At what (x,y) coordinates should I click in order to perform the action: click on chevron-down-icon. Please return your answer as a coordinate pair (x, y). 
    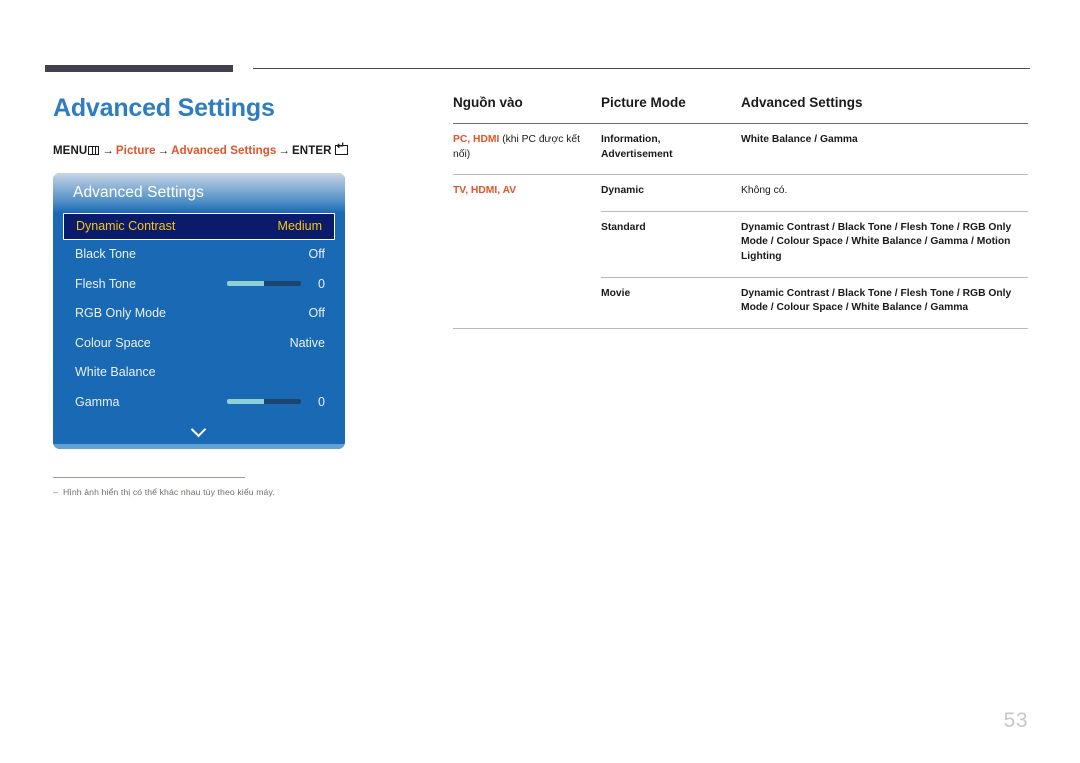
    Looking at the image, I should click on (199, 430).